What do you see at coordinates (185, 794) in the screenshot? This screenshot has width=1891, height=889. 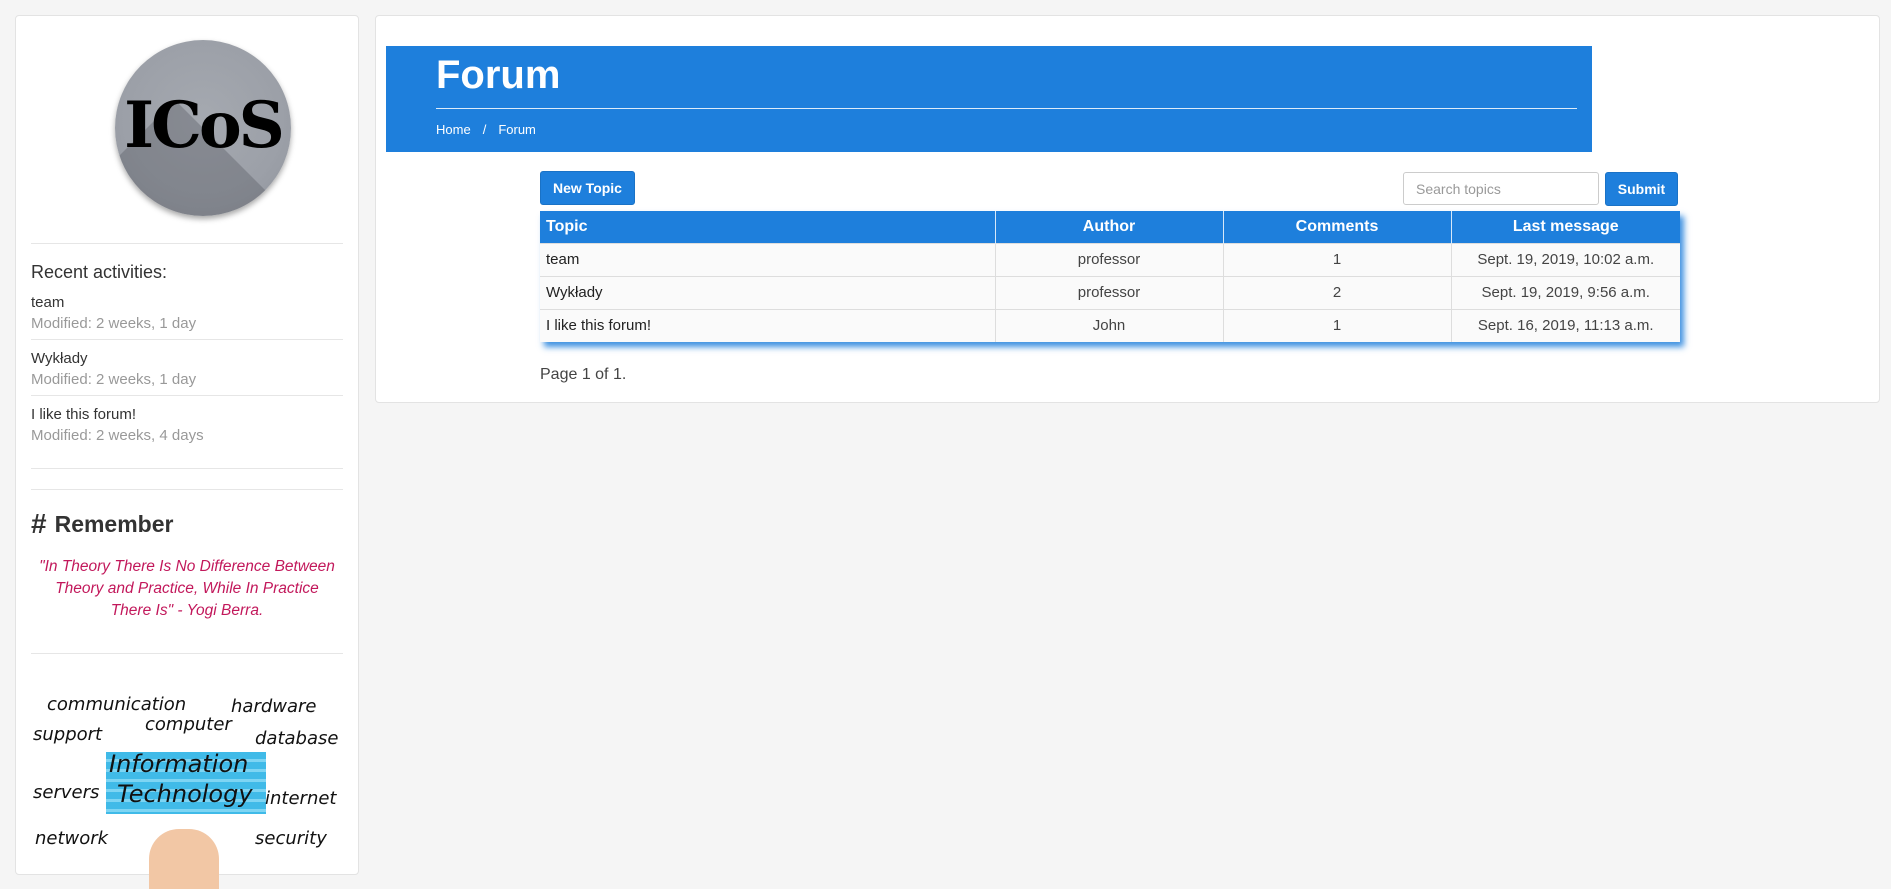 I see `it-image-title-line2: Technology` at bounding box center [185, 794].